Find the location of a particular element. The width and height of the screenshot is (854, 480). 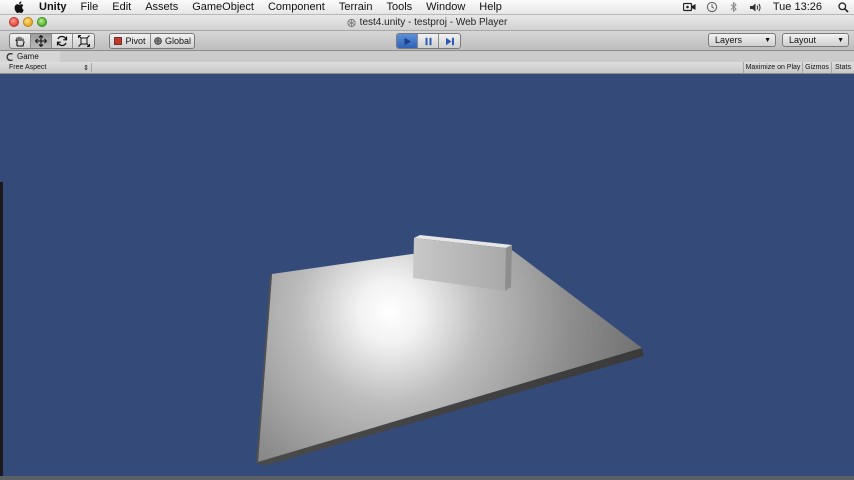

layers-dropdown: Layers ▼ is located at coordinates (742, 40).